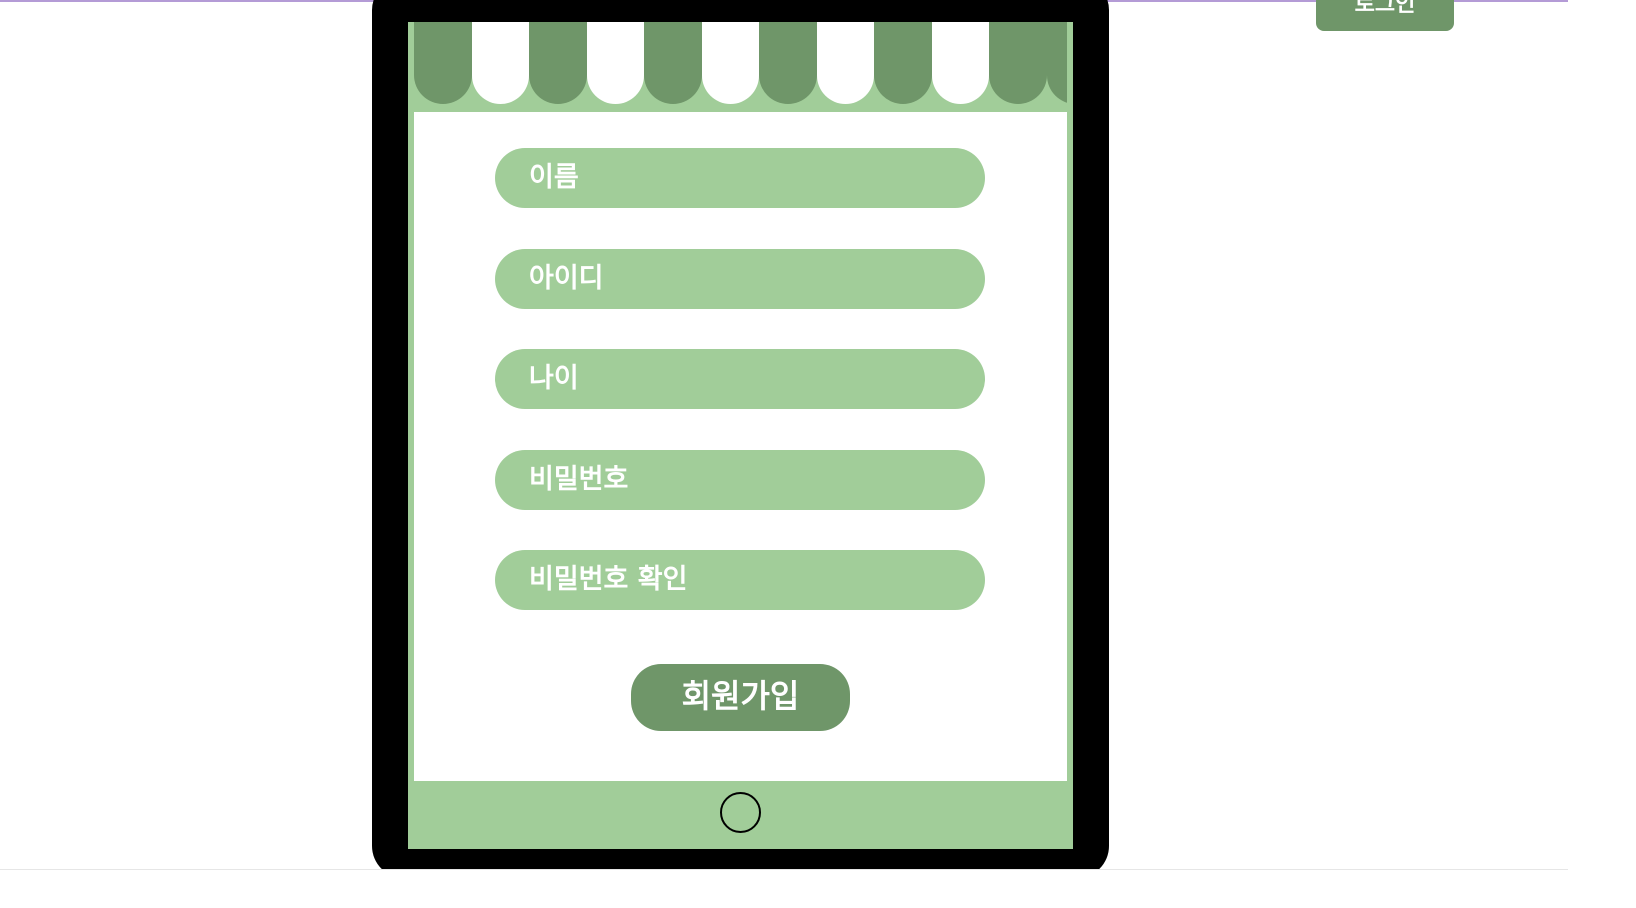 This screenshot has height=908, width=1636. I want to click on password-confirm-field: 비밀번호 확인, so click(740, 580).